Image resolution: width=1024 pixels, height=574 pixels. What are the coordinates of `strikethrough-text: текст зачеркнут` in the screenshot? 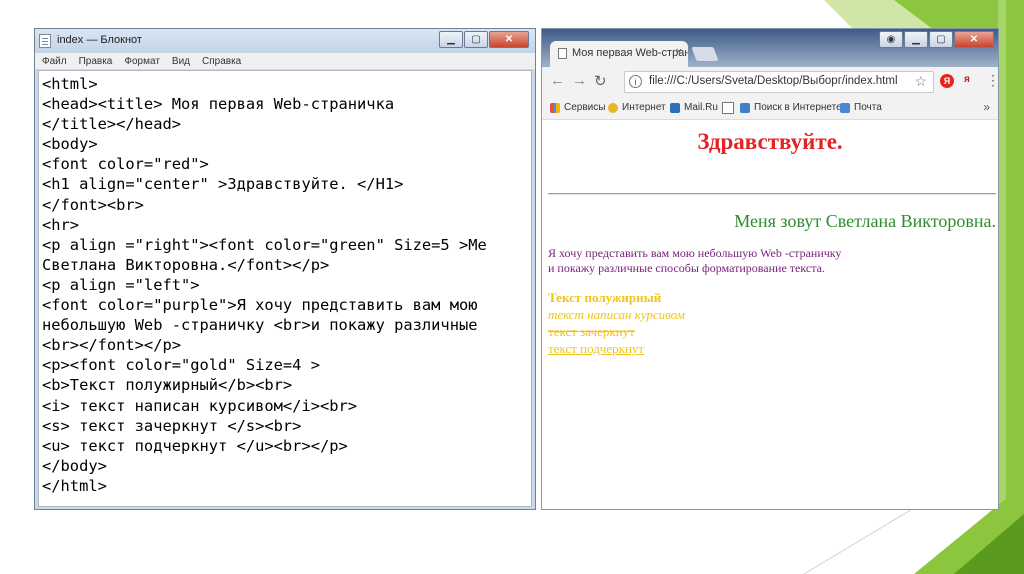 It's located at (591, 331).